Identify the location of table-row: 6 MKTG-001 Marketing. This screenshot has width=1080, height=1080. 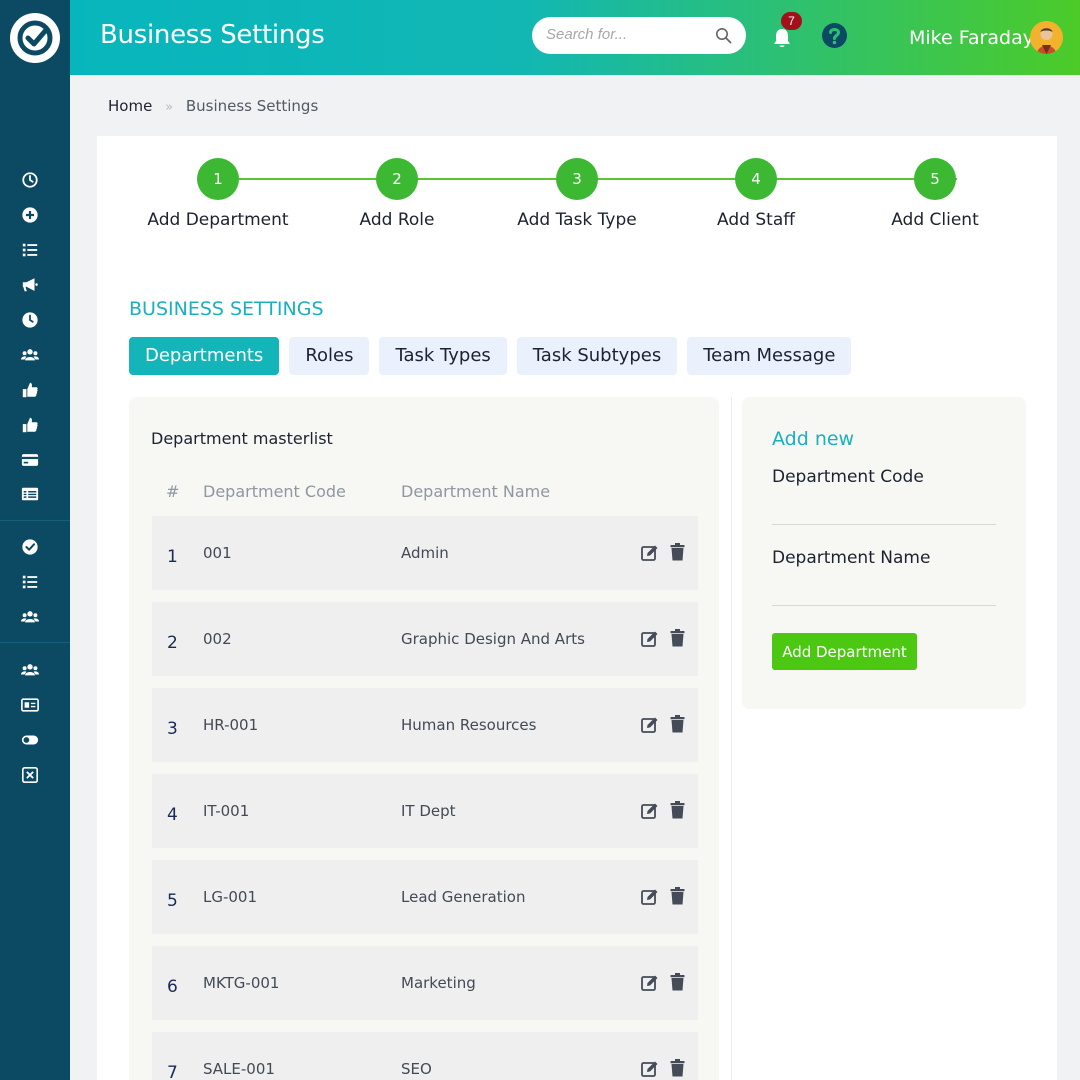
(425, 983).